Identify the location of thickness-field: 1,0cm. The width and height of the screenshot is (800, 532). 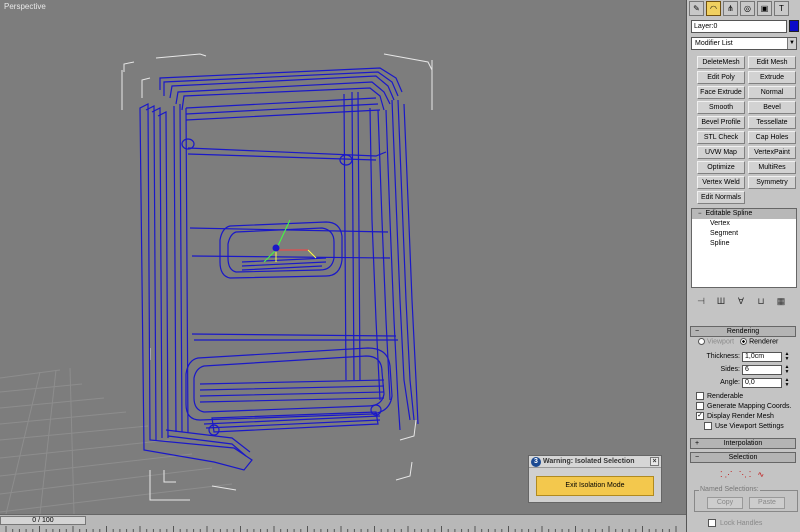
(762, 356).